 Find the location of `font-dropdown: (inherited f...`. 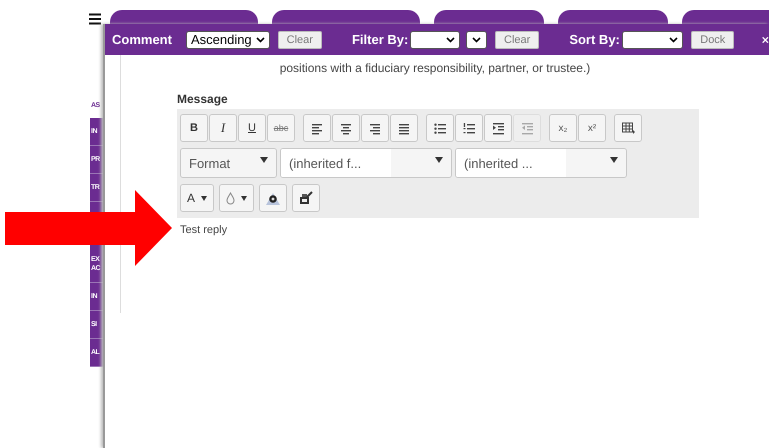

font-dropdown: (inherited f... is located at coordinates (366, 163).